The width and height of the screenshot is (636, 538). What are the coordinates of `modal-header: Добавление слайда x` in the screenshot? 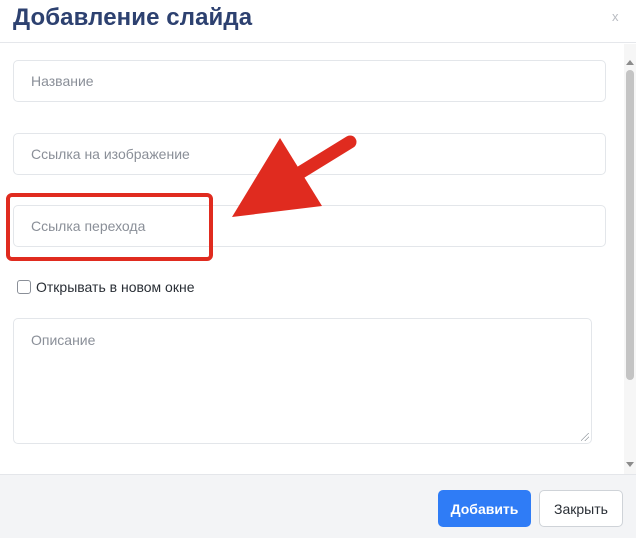 It's located at (318, 21).